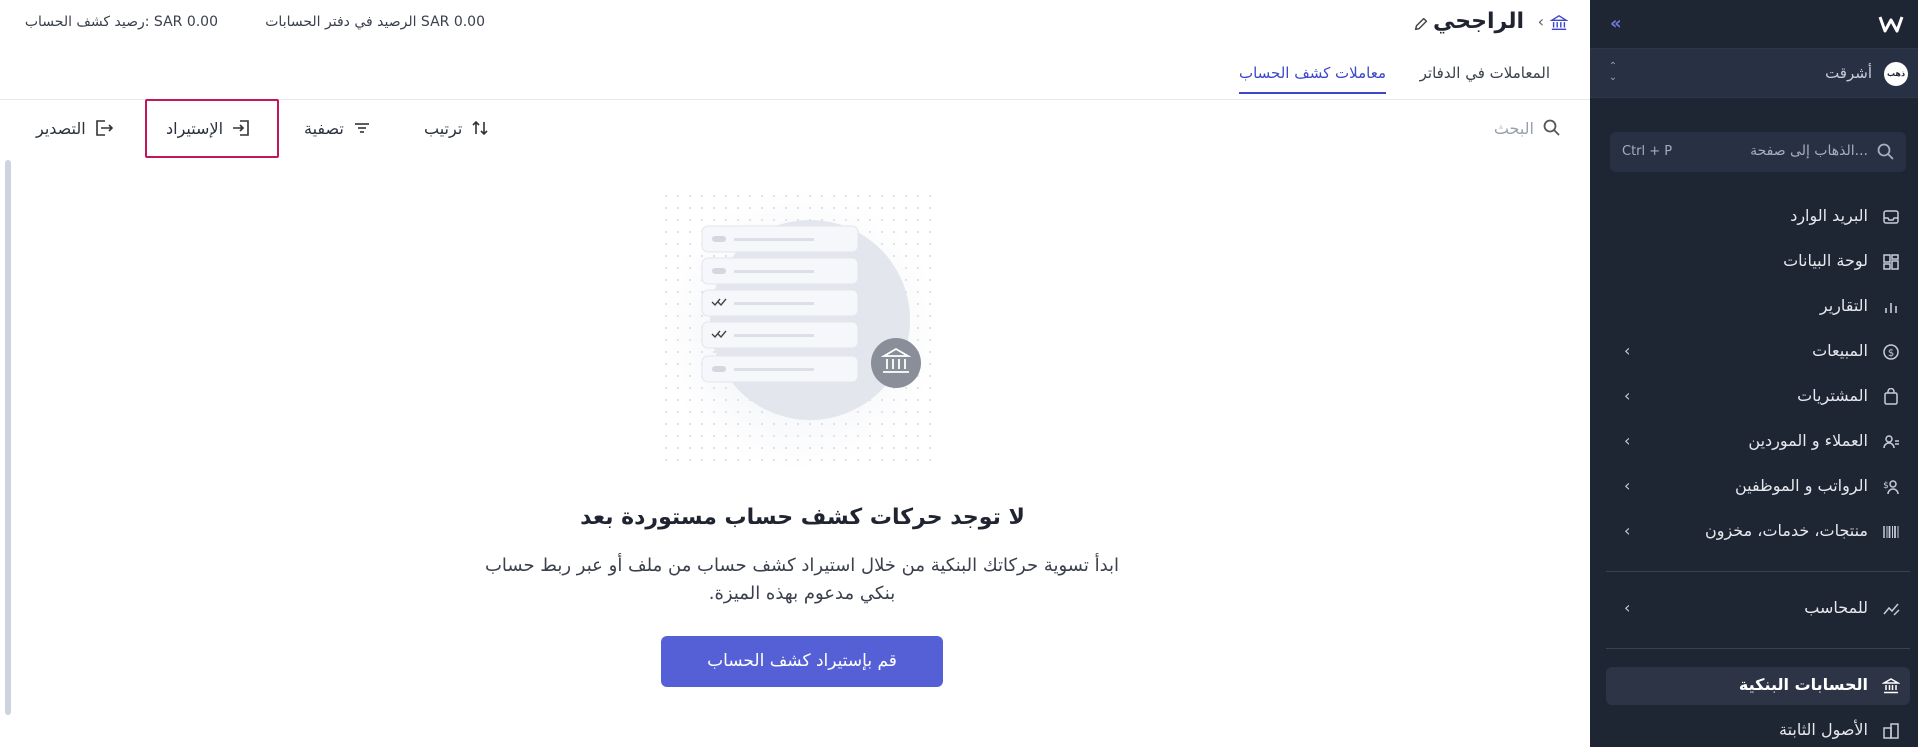 The image size is (1918, 747). I want to click on ledger-balance: الرصيد في دفتر الحسابات SAR 0.00, so click(375, 22).